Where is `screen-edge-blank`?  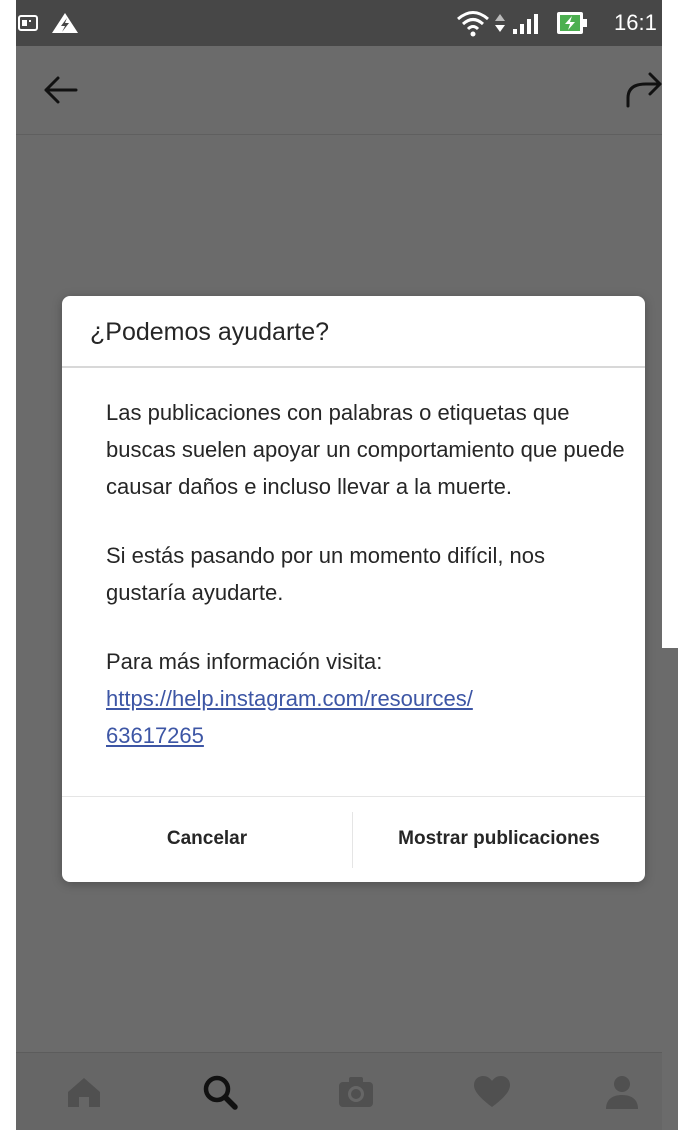
screen-edge-blank is located at coordinates (670, 324).